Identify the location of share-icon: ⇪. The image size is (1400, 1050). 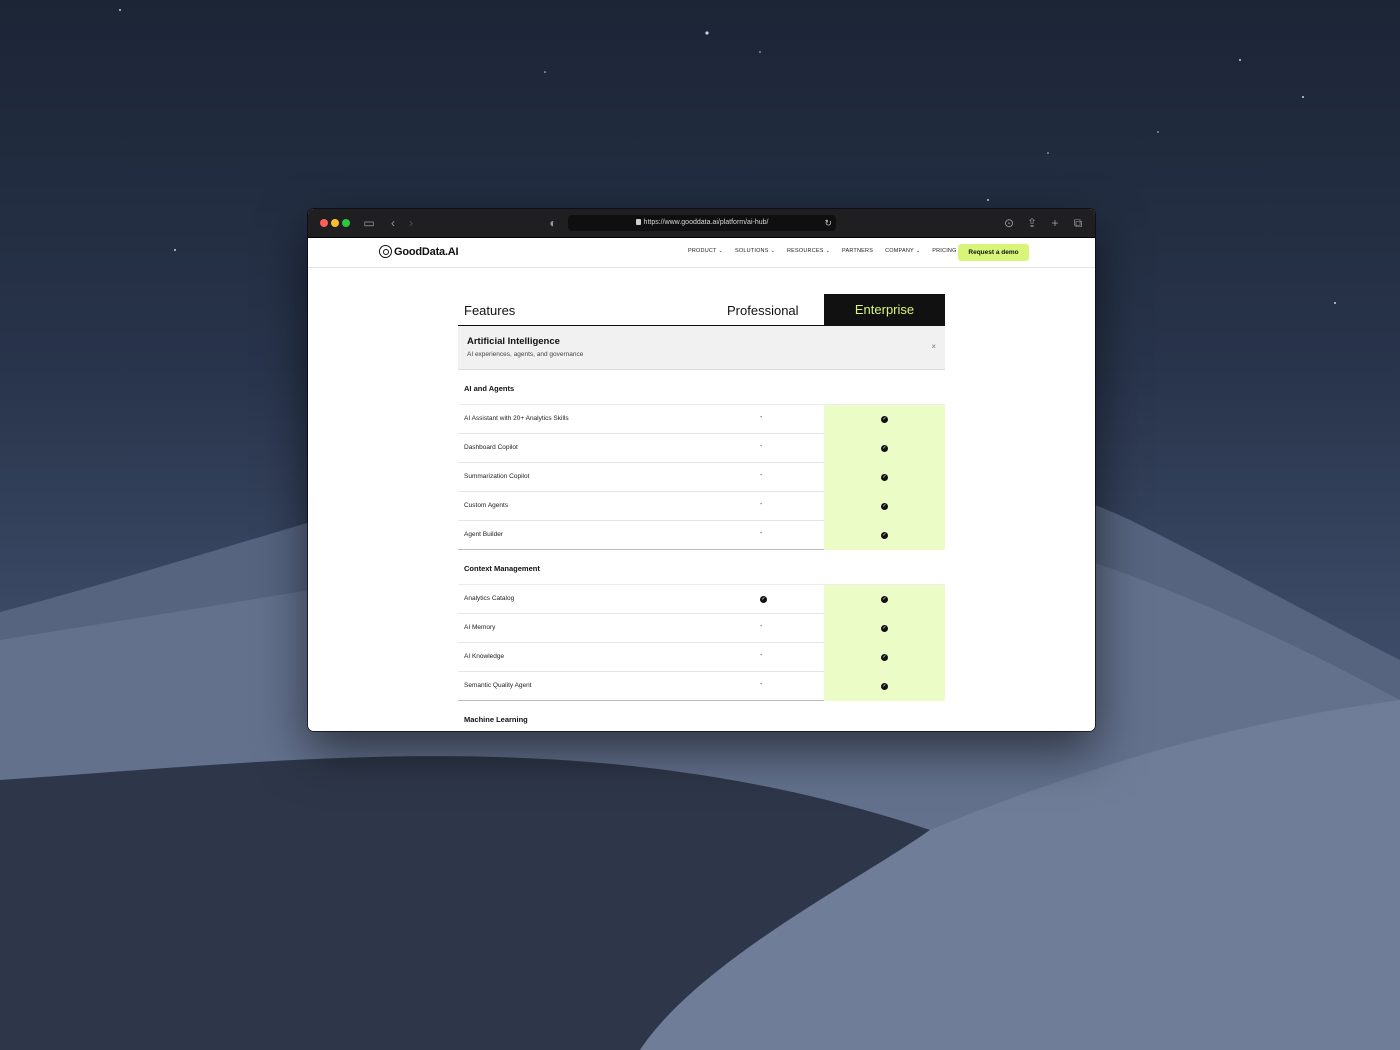
(1032, 223).